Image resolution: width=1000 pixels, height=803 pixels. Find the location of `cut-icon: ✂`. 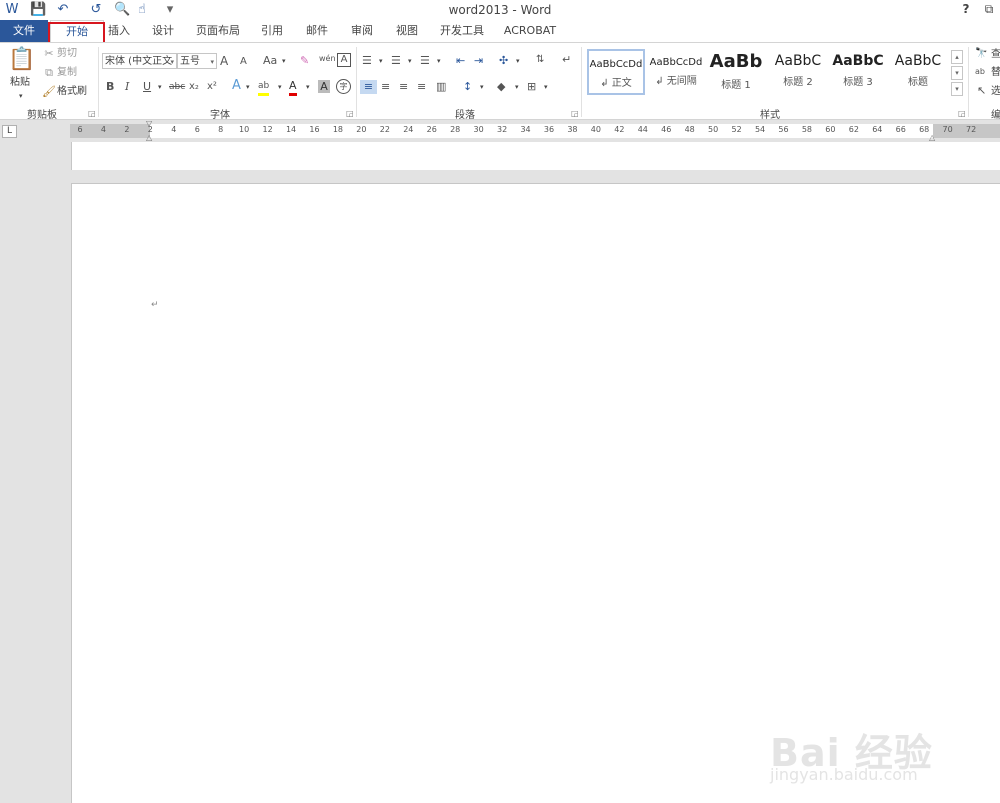

cut-icon: ✂ is located at coordinates (49, 54).